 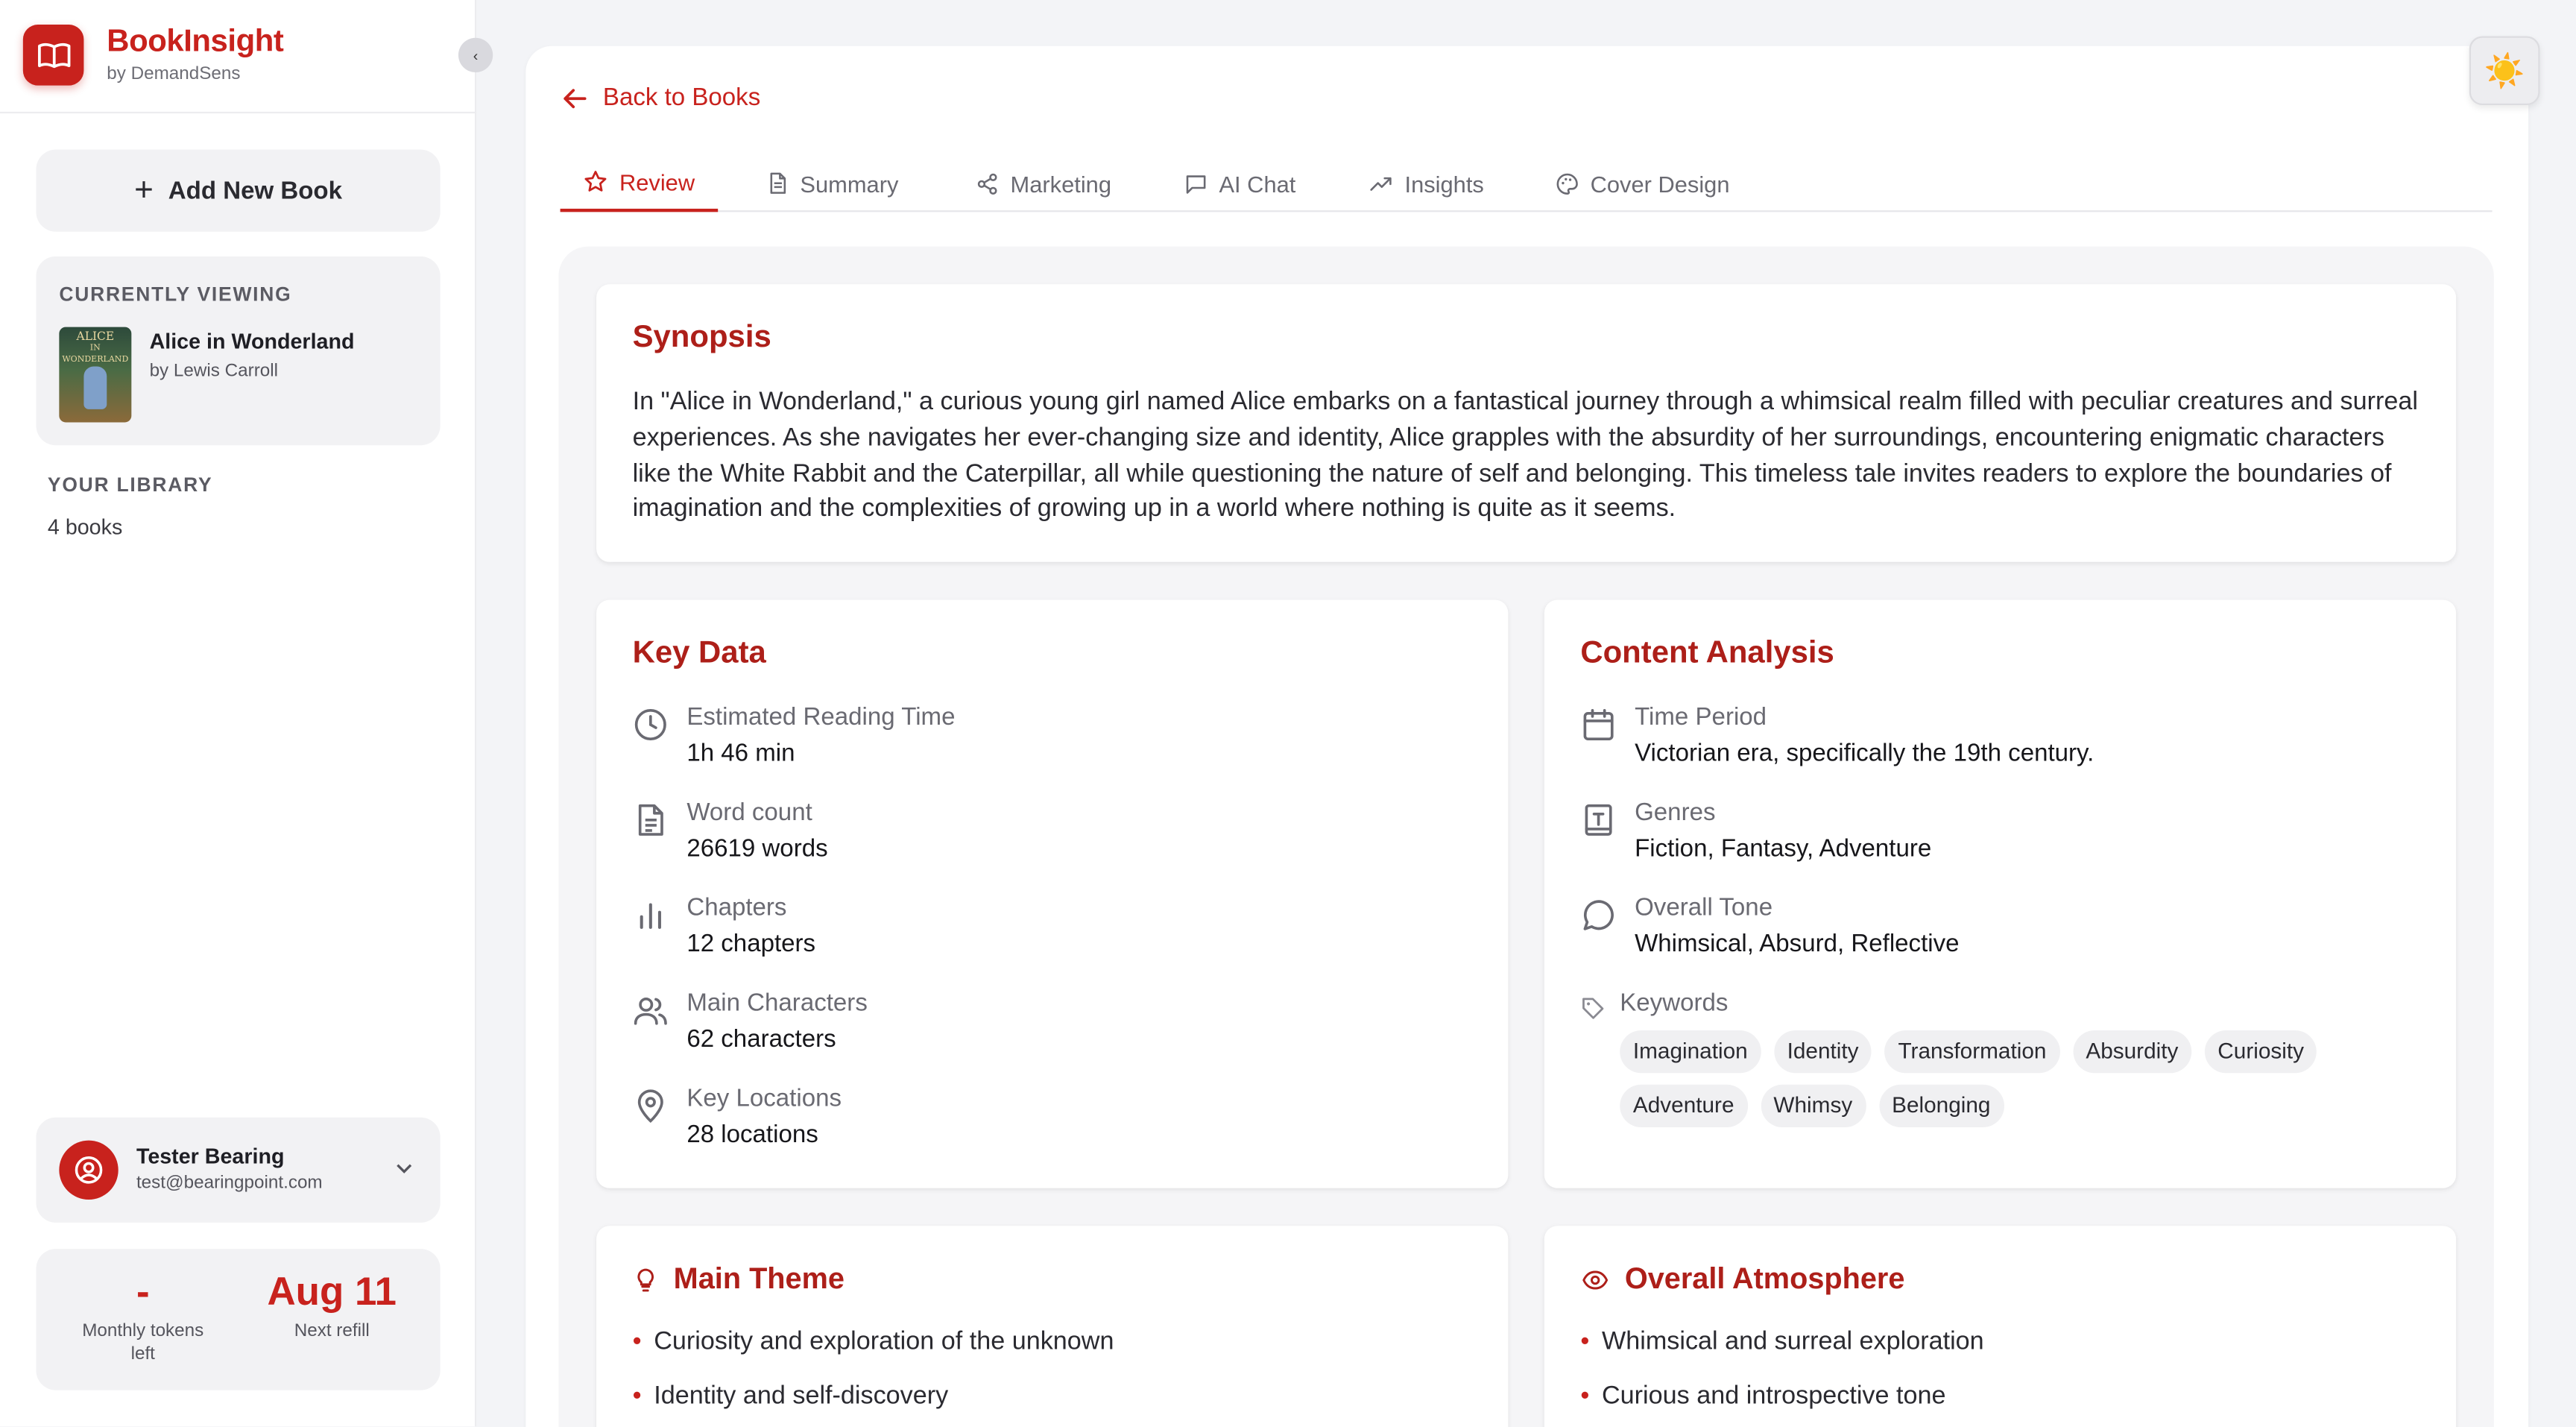 What do you see at coordinates (130, 485) in the screenshot?
I see `library-label: YOUR LIBRARY` at bounding box center [130, 485].